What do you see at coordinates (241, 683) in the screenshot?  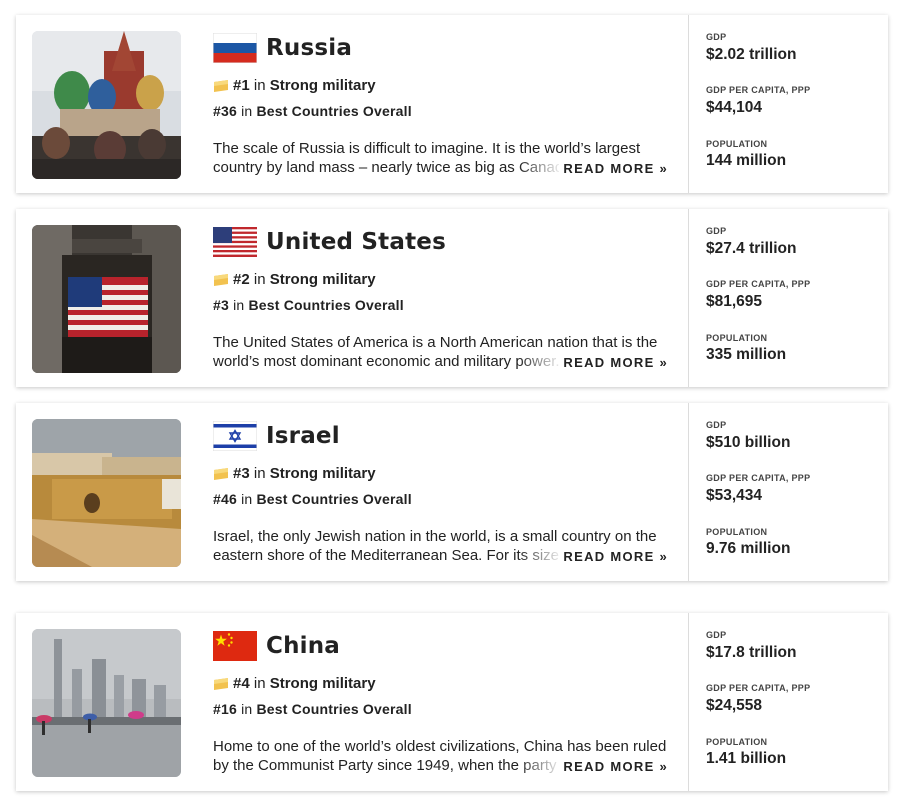 I see `rank-number: #4` at bounding box center [241, 683].